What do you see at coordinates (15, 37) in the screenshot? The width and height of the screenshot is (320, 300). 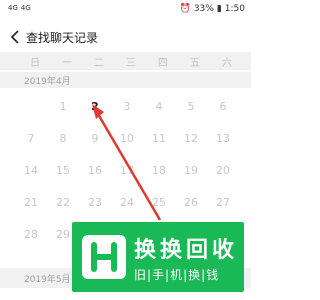 I see `back-arrow-icon` at bounding box center [15, 37].